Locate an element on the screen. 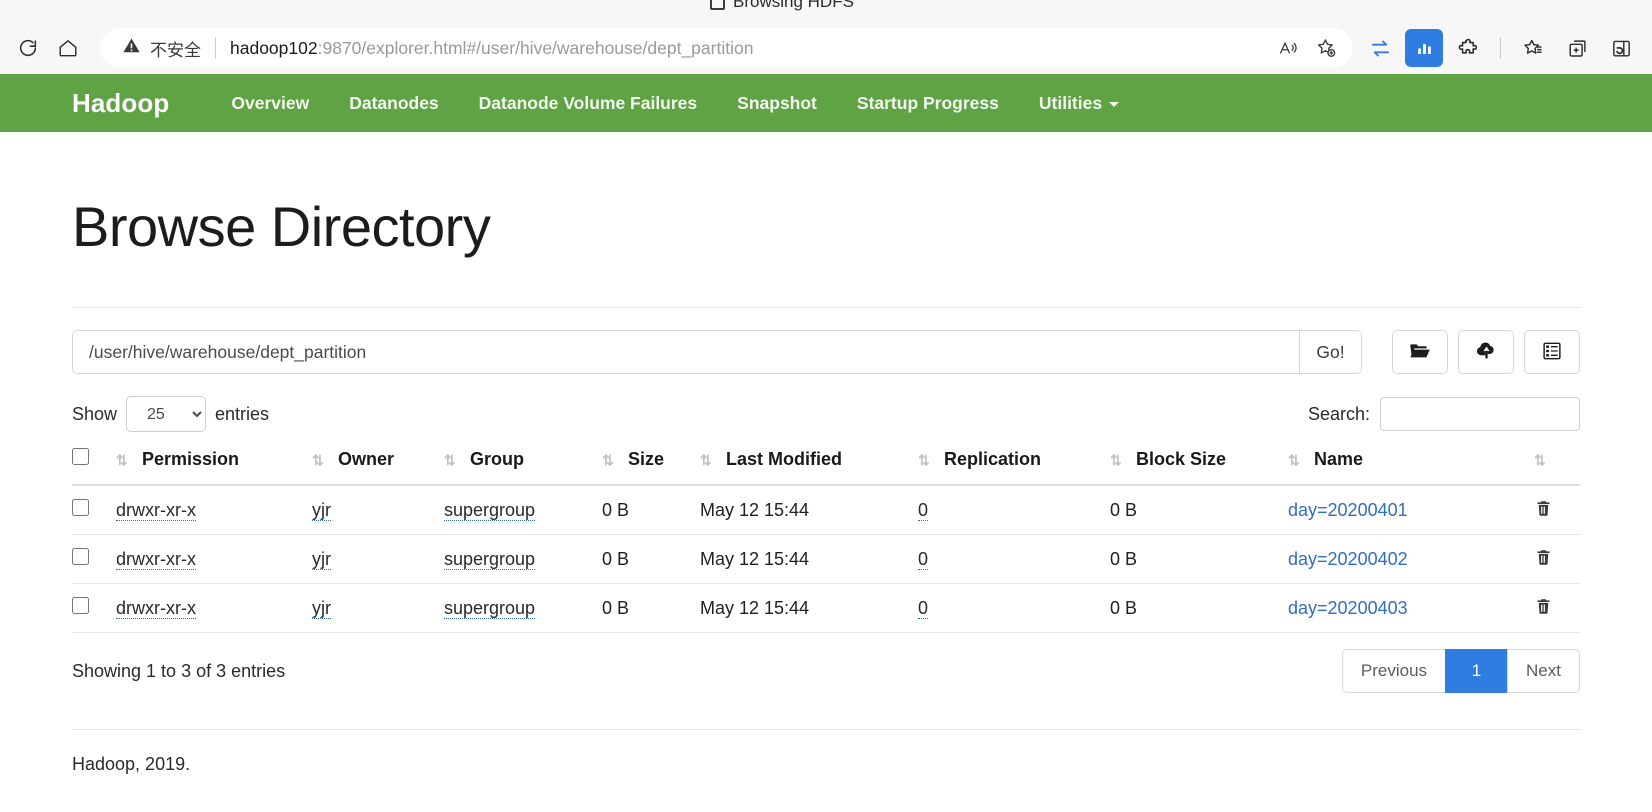 The image size is (1652, 812). search-input is located at coordinates (1480, 414).